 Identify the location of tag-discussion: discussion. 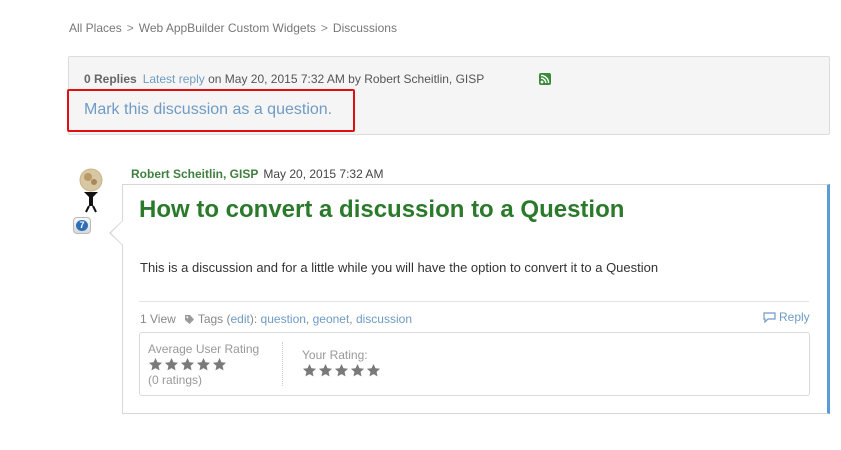
(384, 319).